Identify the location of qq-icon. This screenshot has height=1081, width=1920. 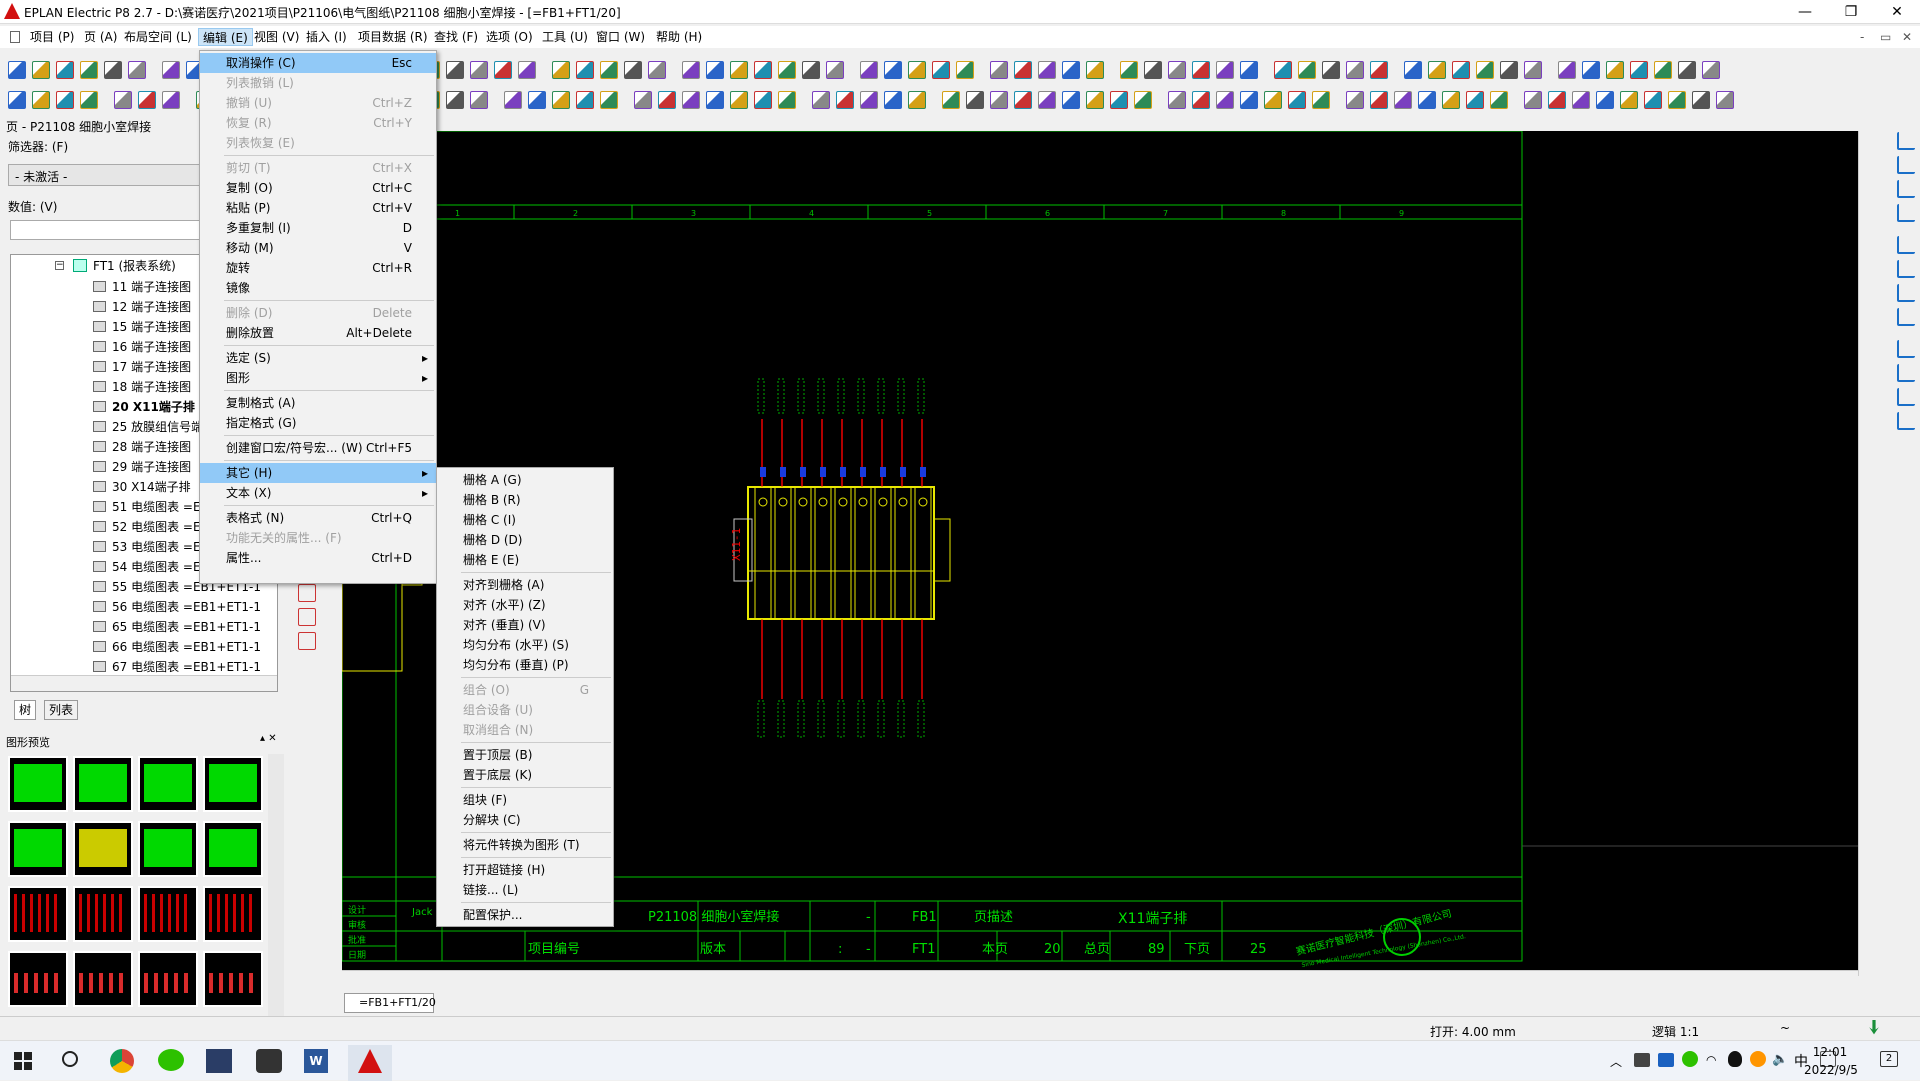
(1735, 1059).